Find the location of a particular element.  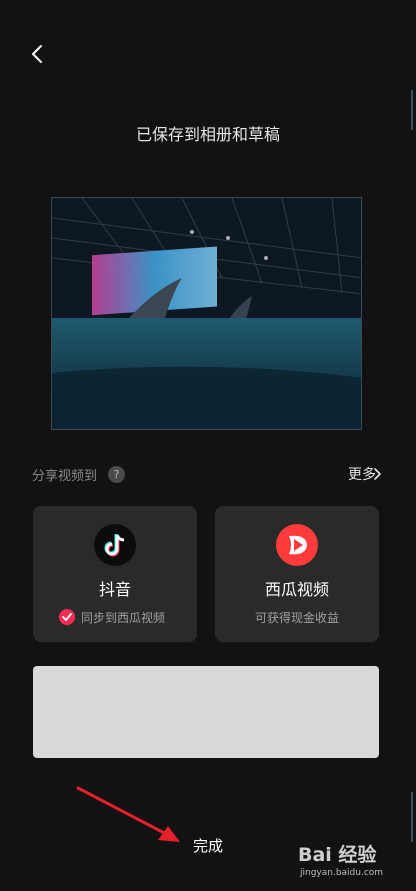

xigua-logo-icon is located at coordinates (297, 545).